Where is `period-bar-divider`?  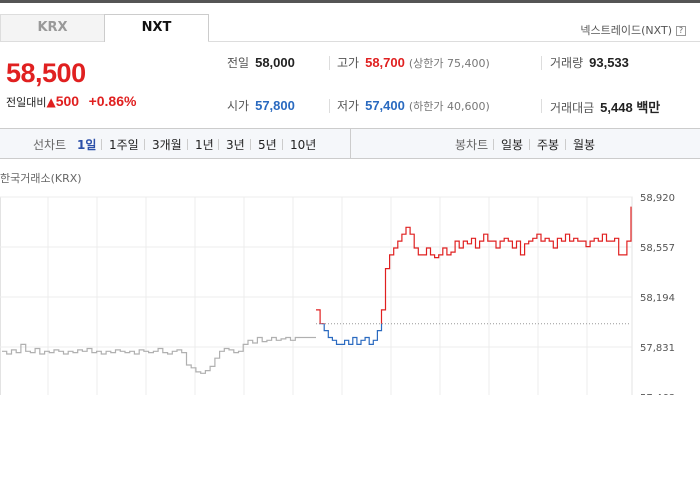 period-bar-divider is located at coordinates (350, 143).